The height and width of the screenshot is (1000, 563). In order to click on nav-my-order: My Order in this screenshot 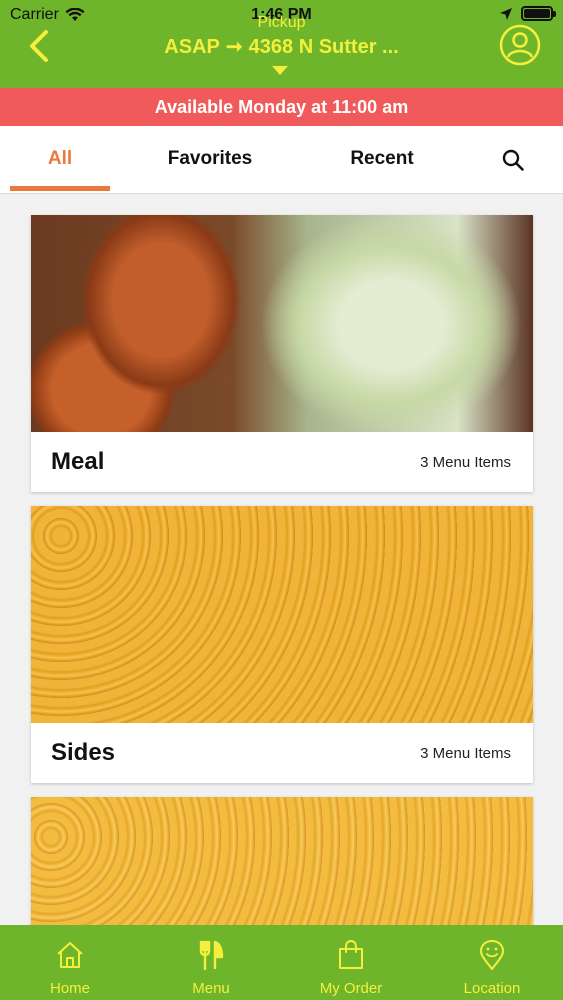, I will do `click(351, 962)`.